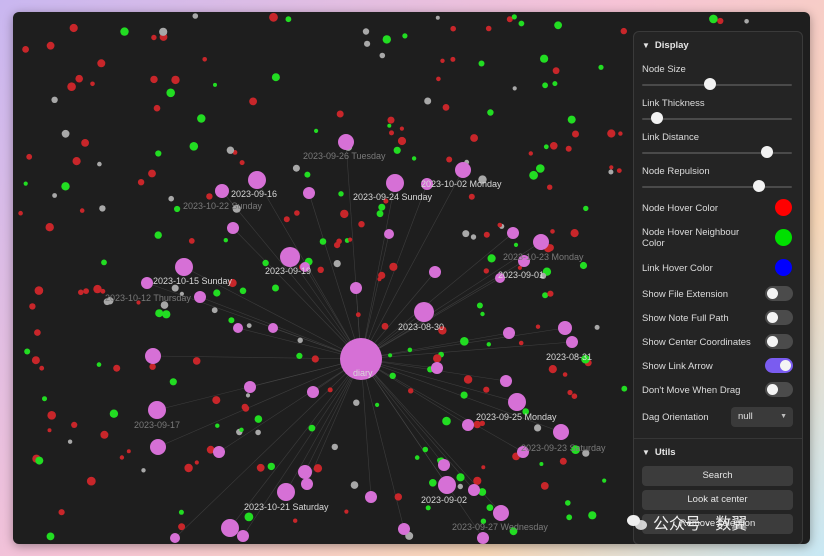  What do you see at coordinates (762, 417) in the screenshot?
I see `dag-orientation-select: null ▼` at bounding box center [762, 417].